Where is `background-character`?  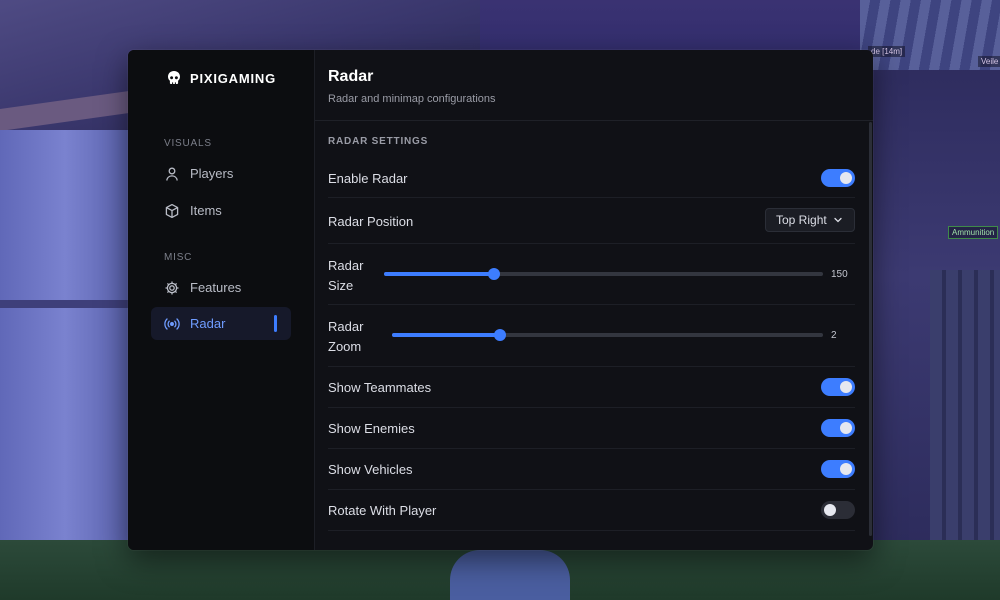 background-character is located at coordinates (510, 575).